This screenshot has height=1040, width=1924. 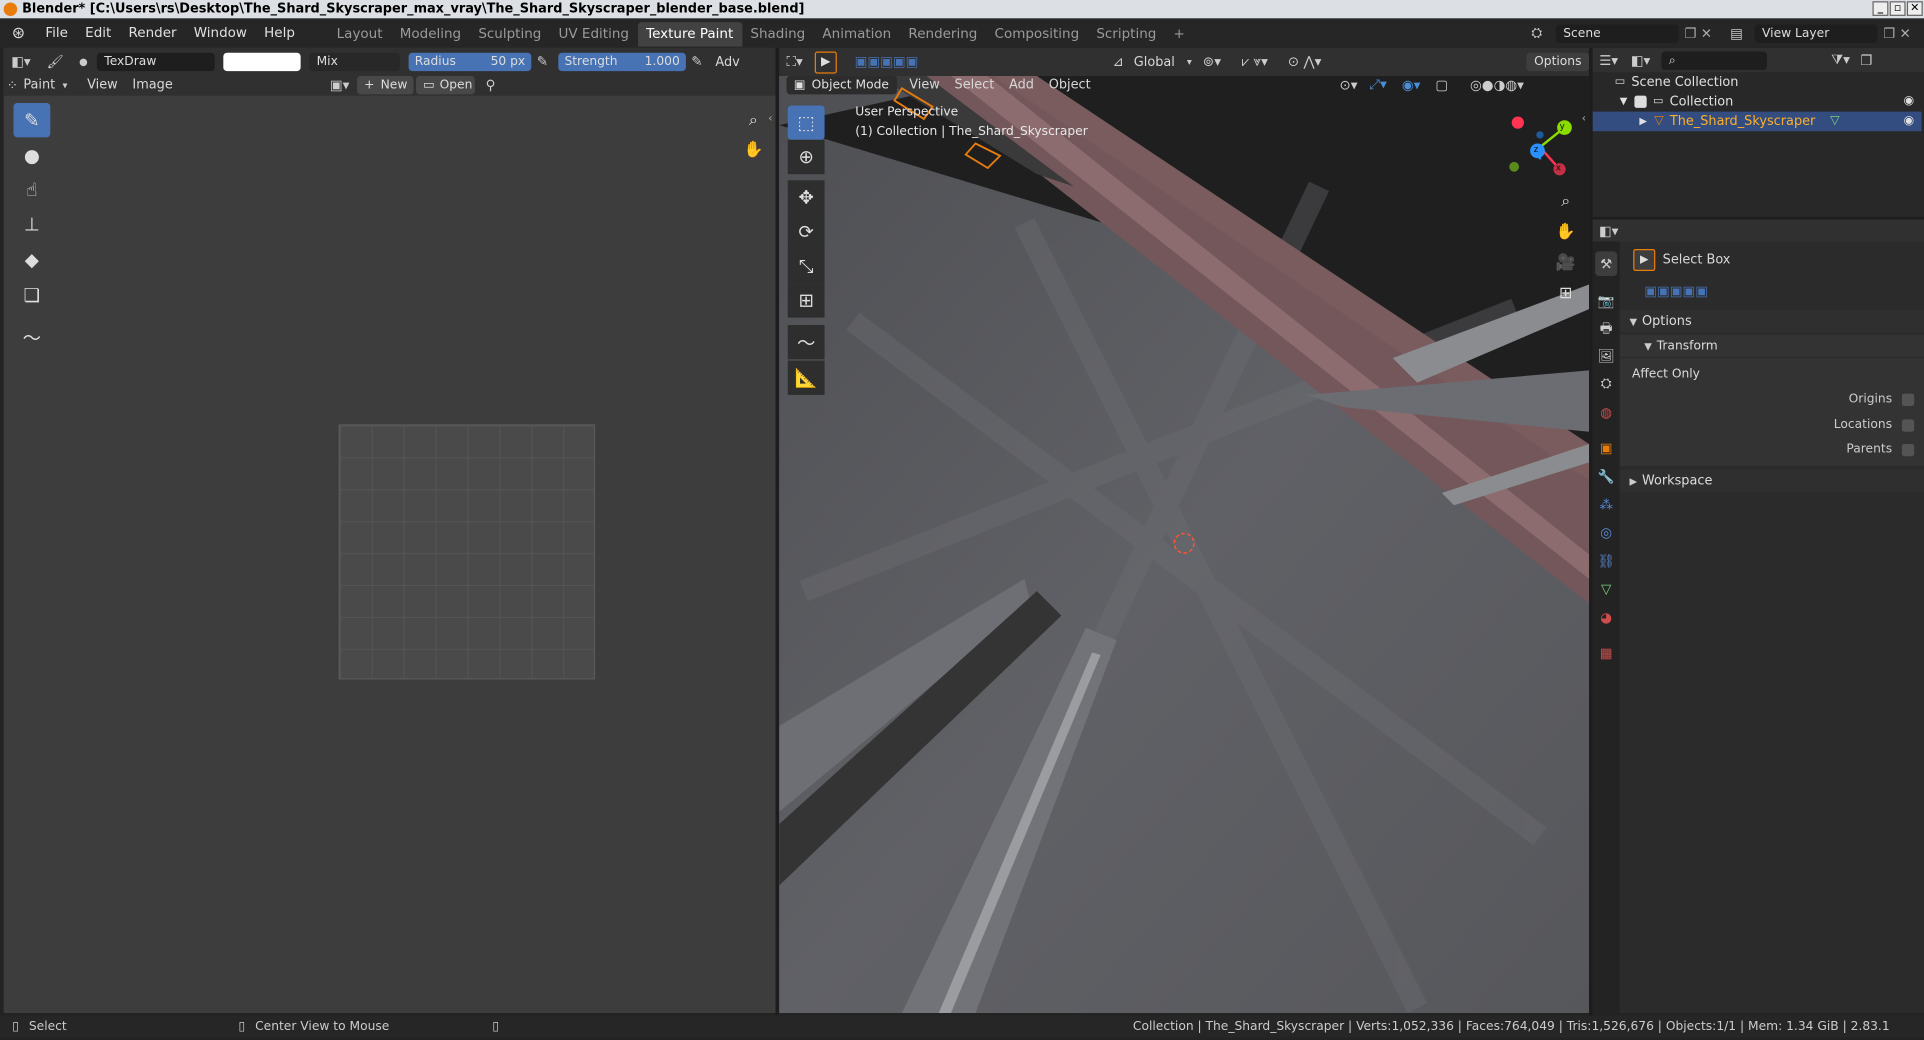 What do you see at coordinates (1853, 449) in the screenshot?
I see `parents-option: Parents` at bounding box center [1853, 449].